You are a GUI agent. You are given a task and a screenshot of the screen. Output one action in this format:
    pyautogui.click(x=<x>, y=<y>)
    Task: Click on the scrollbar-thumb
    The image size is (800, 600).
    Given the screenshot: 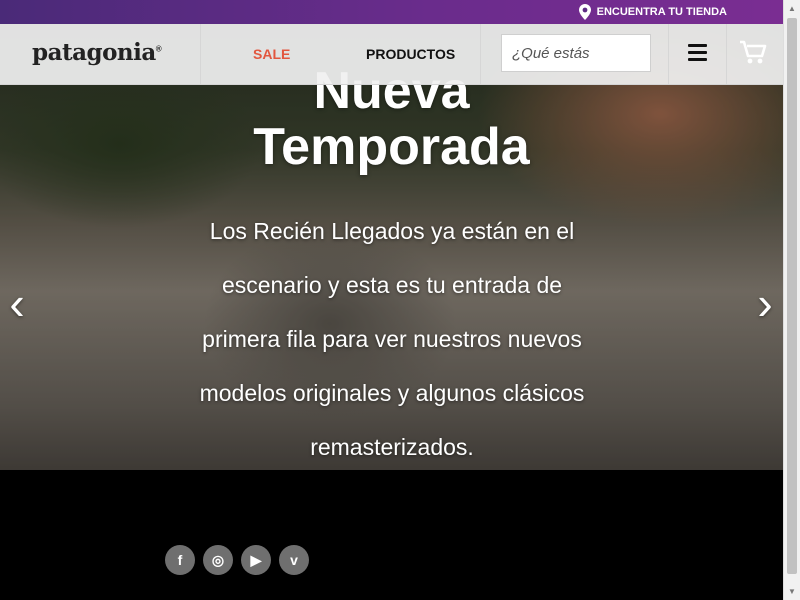 What is the action you would take?
    pyautogui.click(x=792, y=296)
    